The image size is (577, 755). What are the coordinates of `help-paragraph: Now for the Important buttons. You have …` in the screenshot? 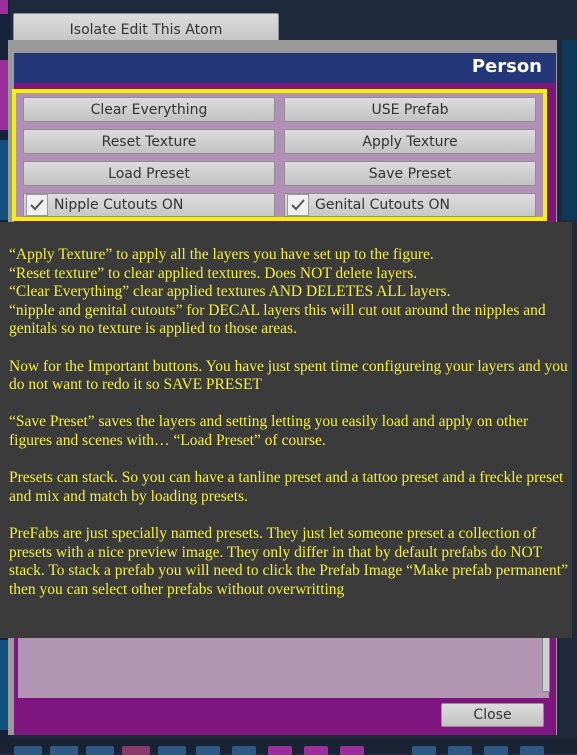 It's located at (288, 375).